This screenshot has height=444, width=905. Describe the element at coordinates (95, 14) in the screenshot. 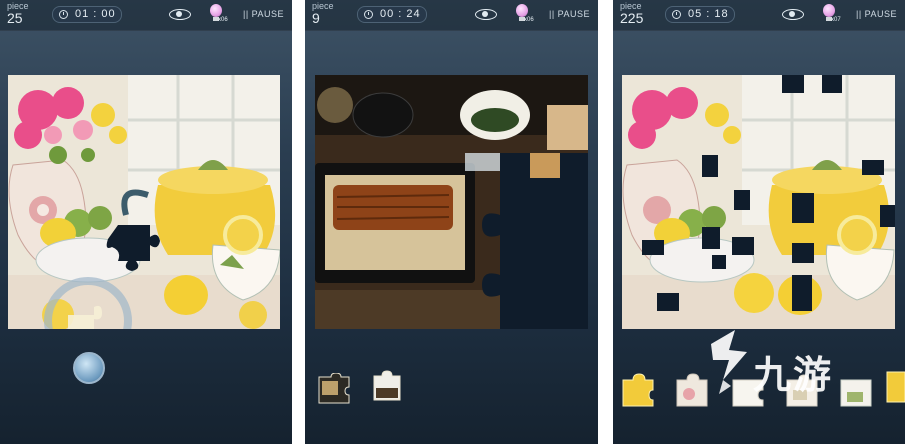

I see `timer-value: 01 : 00` at that location.